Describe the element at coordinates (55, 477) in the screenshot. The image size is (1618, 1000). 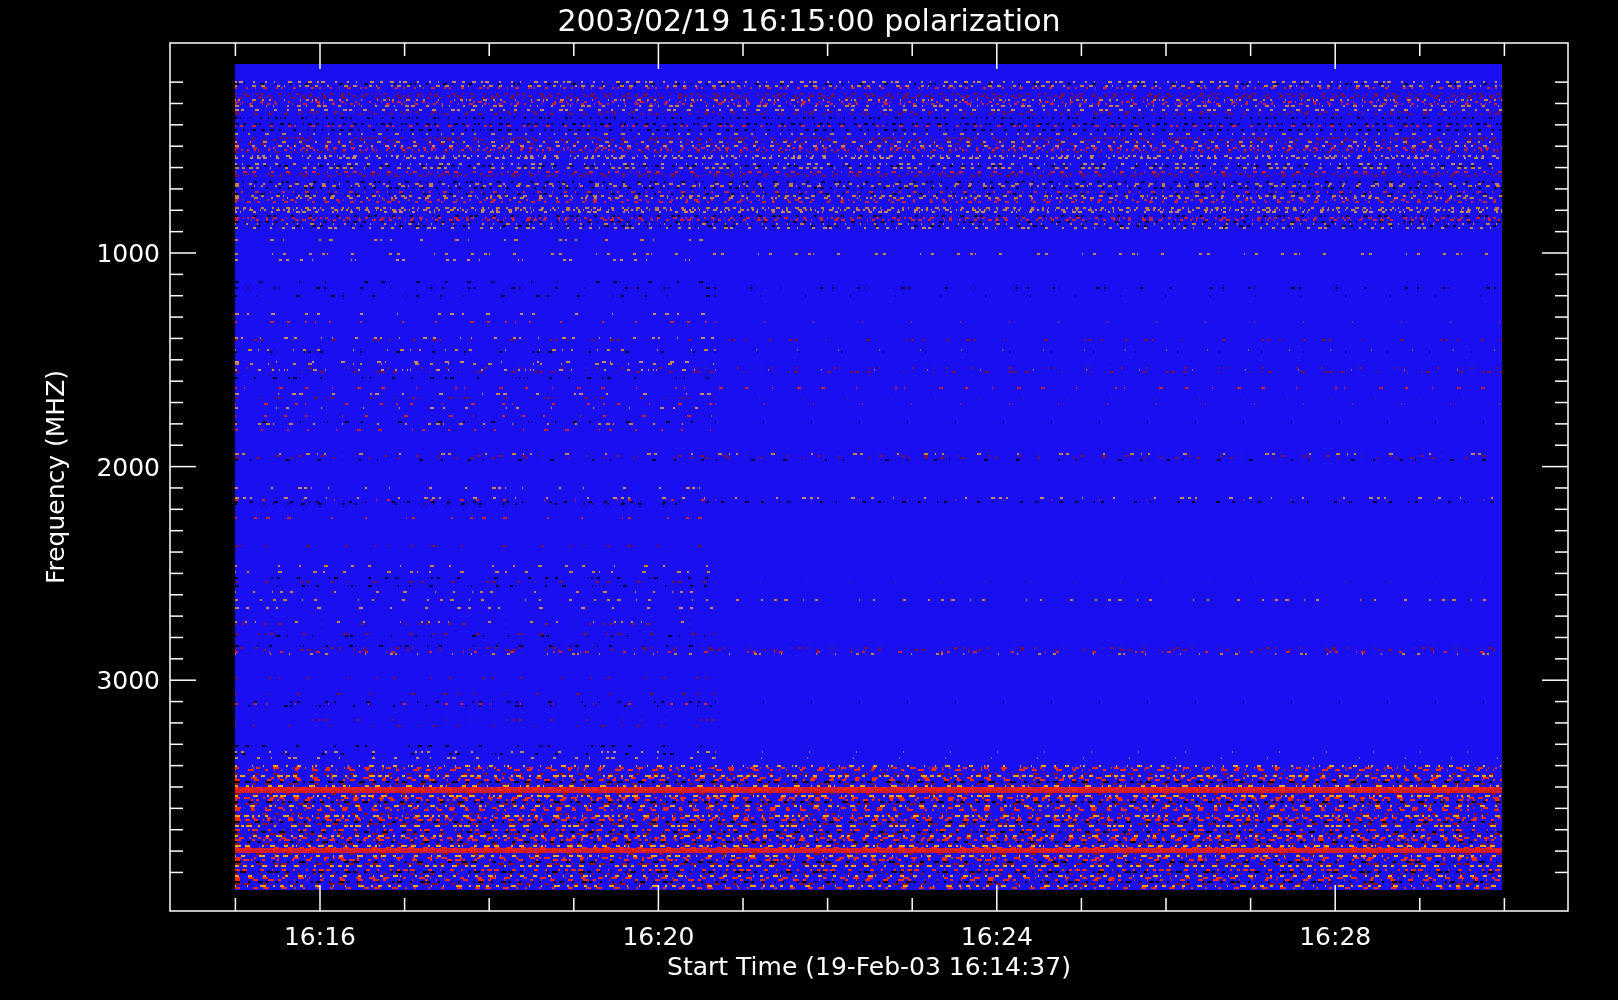
I see `y-axis-label: Frequency (MHZ)` at that location.